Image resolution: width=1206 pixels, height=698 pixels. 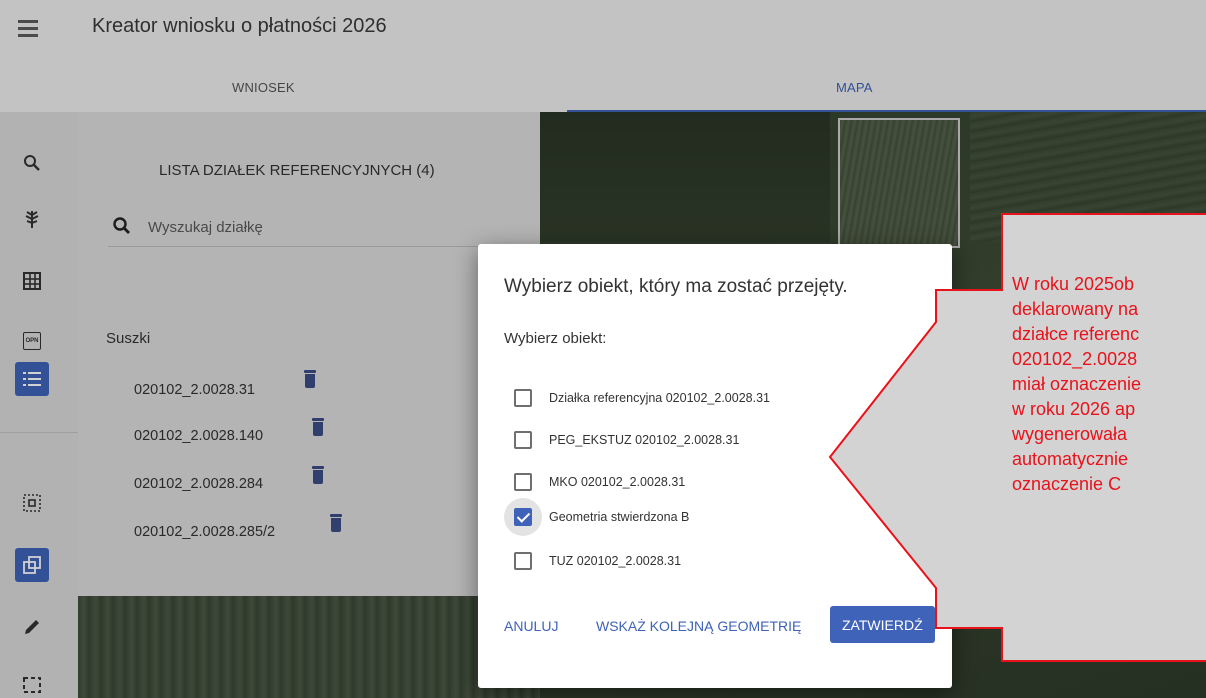 What do you see at coordinates (523, 517) in the screenshot?
I see `checkbox-checked` at bounding box center [523, 517].